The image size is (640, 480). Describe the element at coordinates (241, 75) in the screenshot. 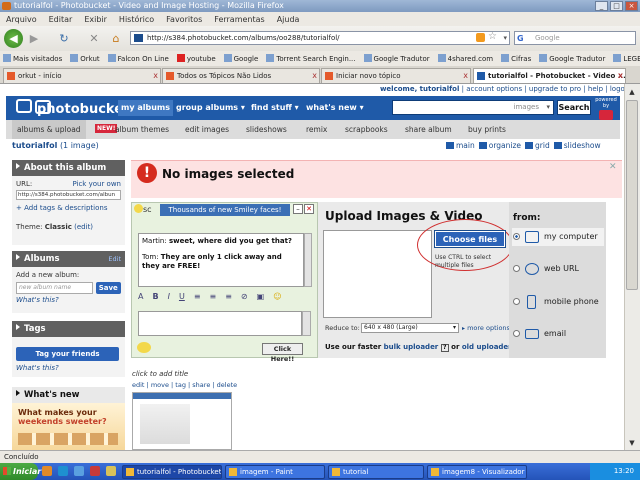

I see `tab-topicos: Todos os Tópicos Não Lidos x` at that location.